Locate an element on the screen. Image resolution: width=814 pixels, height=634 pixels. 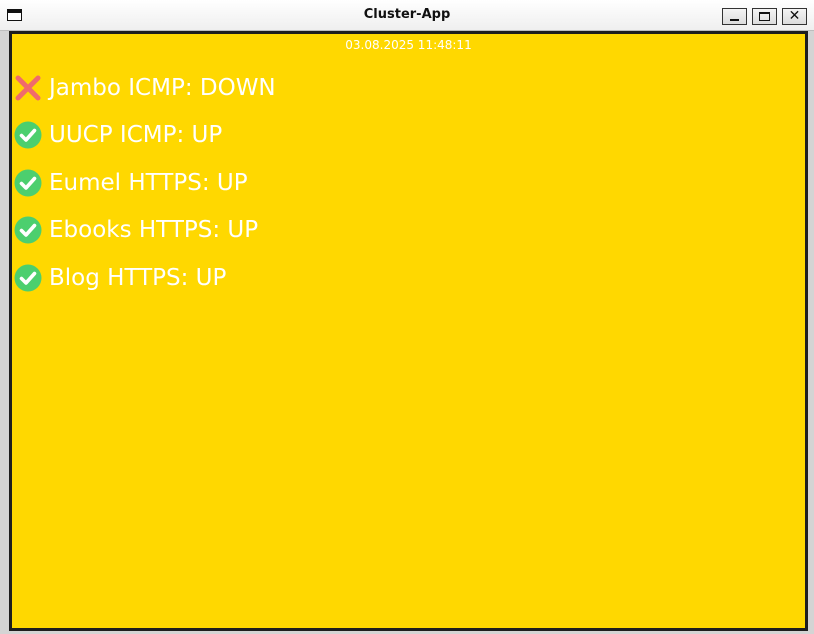
status-row: Blog HTTPS: UP is located at coordinates (145, 278).